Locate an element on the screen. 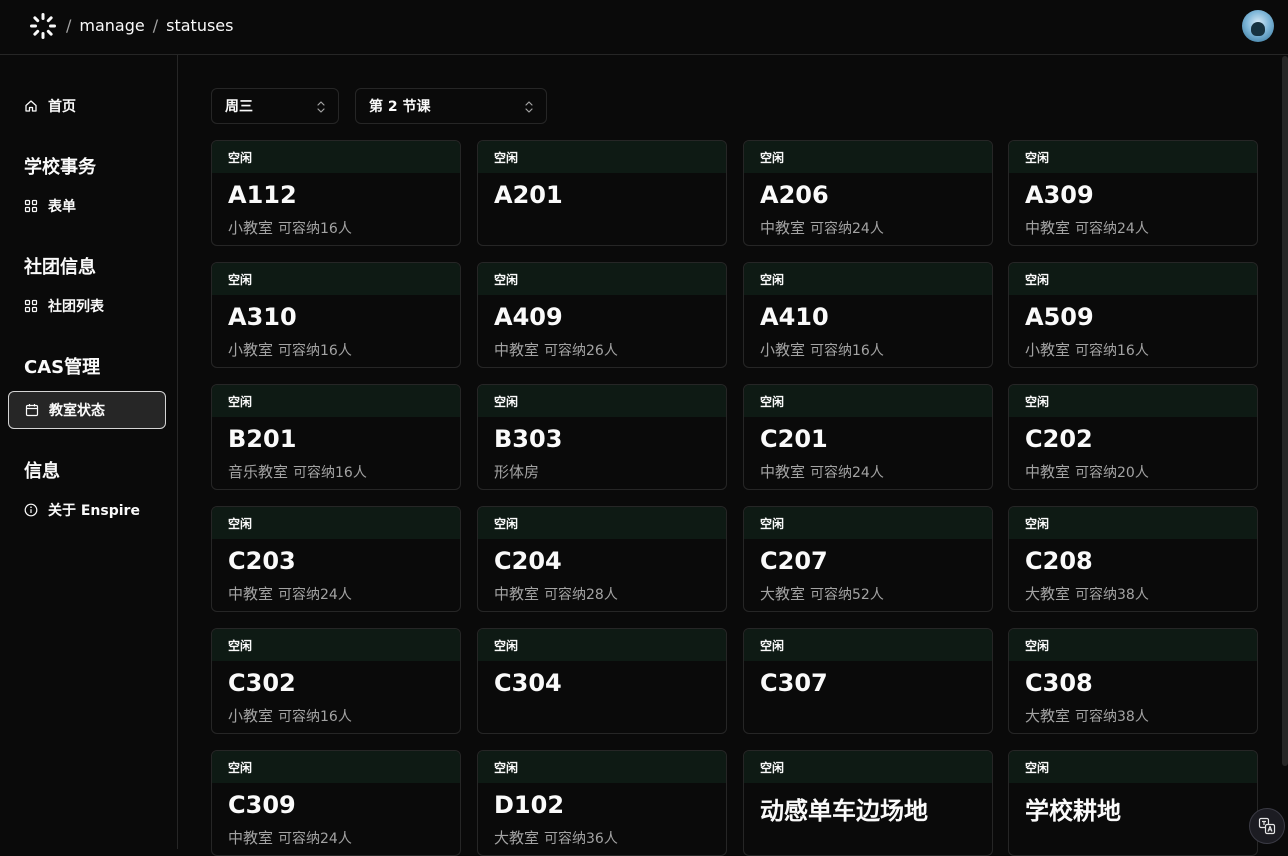  room-card: 空闲 C308 大教室 可容纳38人 is located at coordinates (1133, 681).